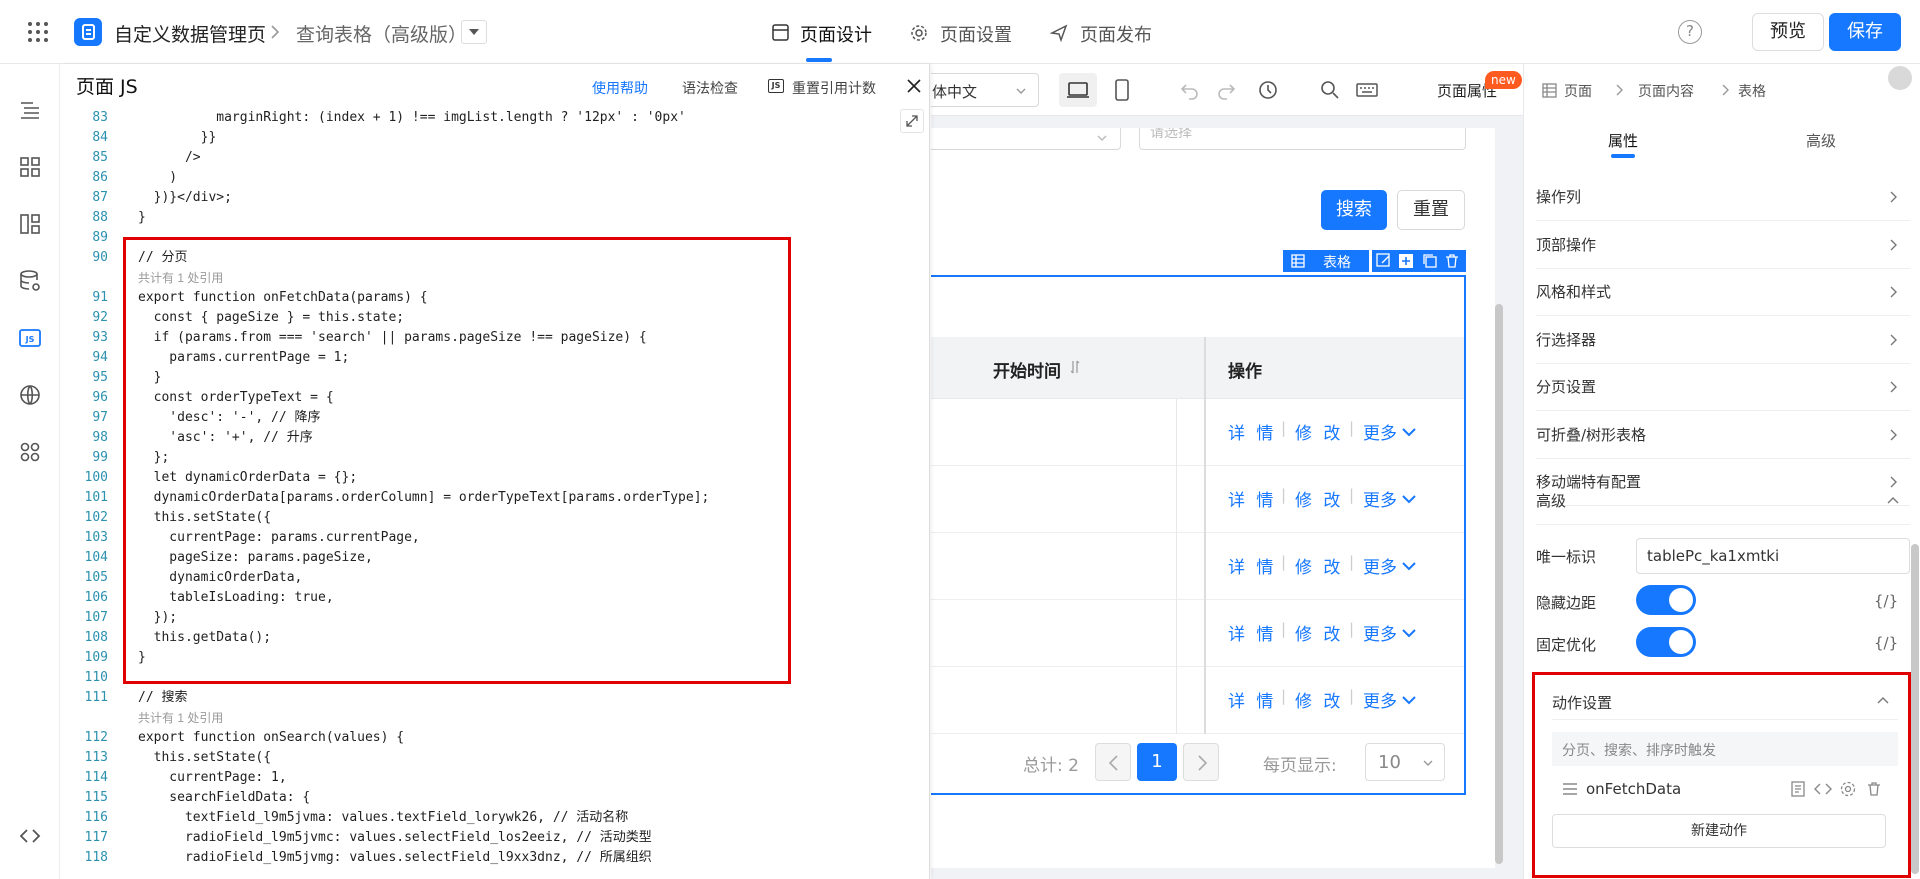 Image resolution: width=1920 pixels, height=879 pixels. What do you see at coordinates (30, 110) in the screenshot?
I see `outline-tree-icon` at bounding box center [30, 110].